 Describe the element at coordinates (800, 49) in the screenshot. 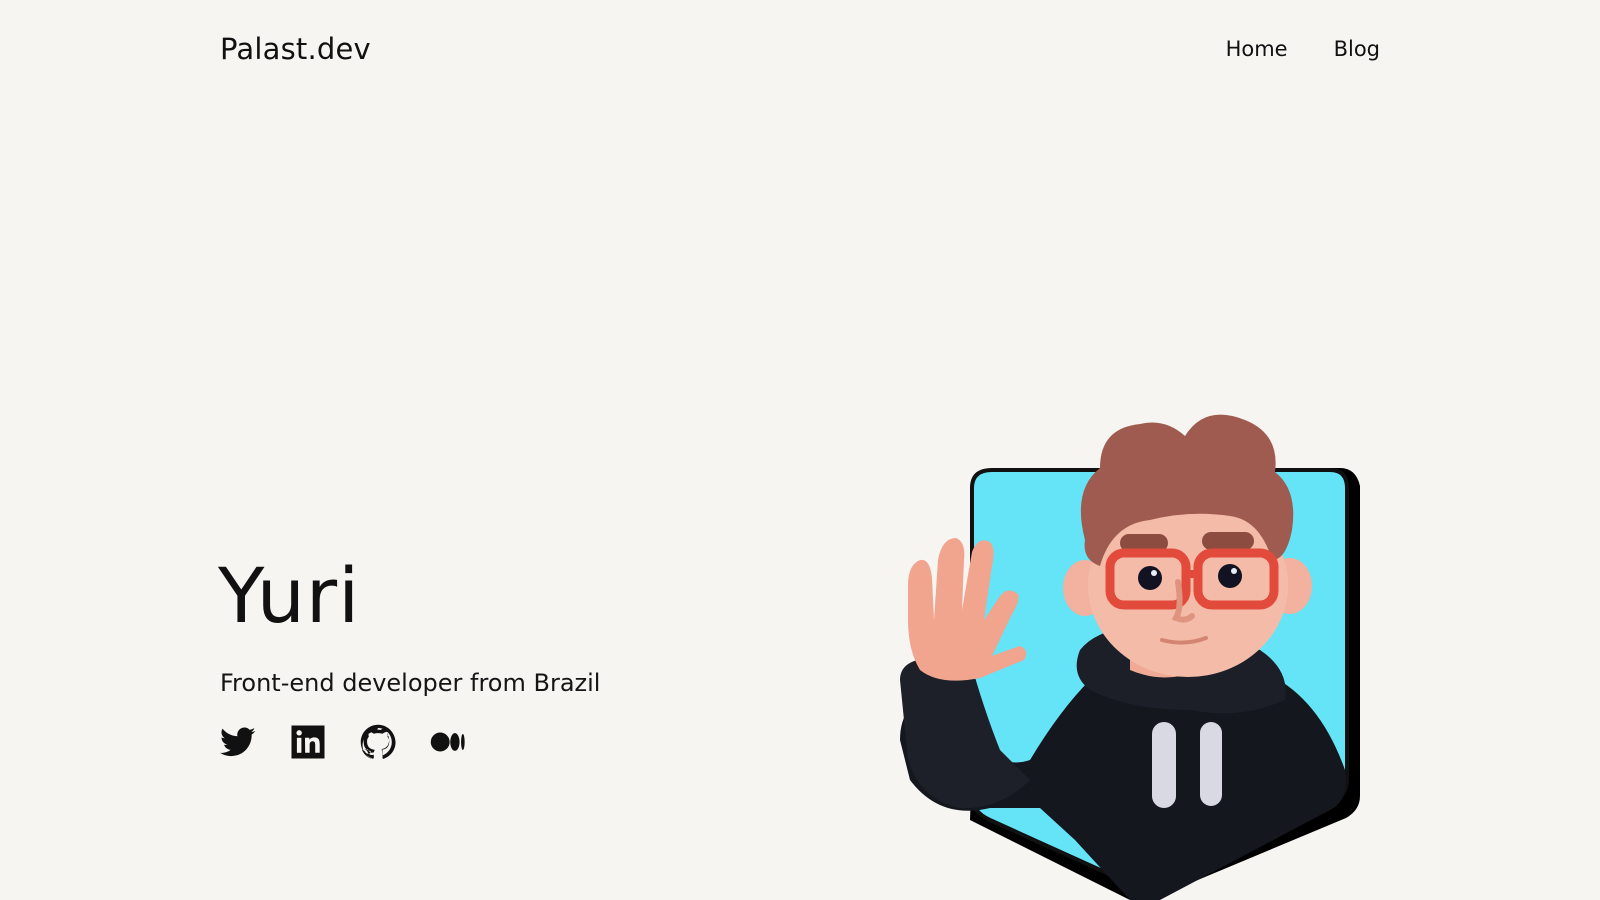

I see `site-header: Palast.dev Home Blog` at that location.